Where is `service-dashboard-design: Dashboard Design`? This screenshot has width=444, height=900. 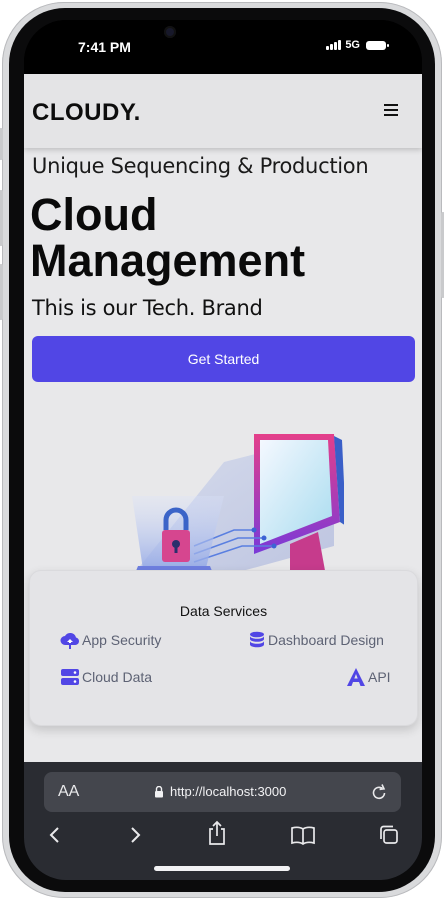
service-dashboard-design: Dashboard Design is located at coordinates (316, 640).